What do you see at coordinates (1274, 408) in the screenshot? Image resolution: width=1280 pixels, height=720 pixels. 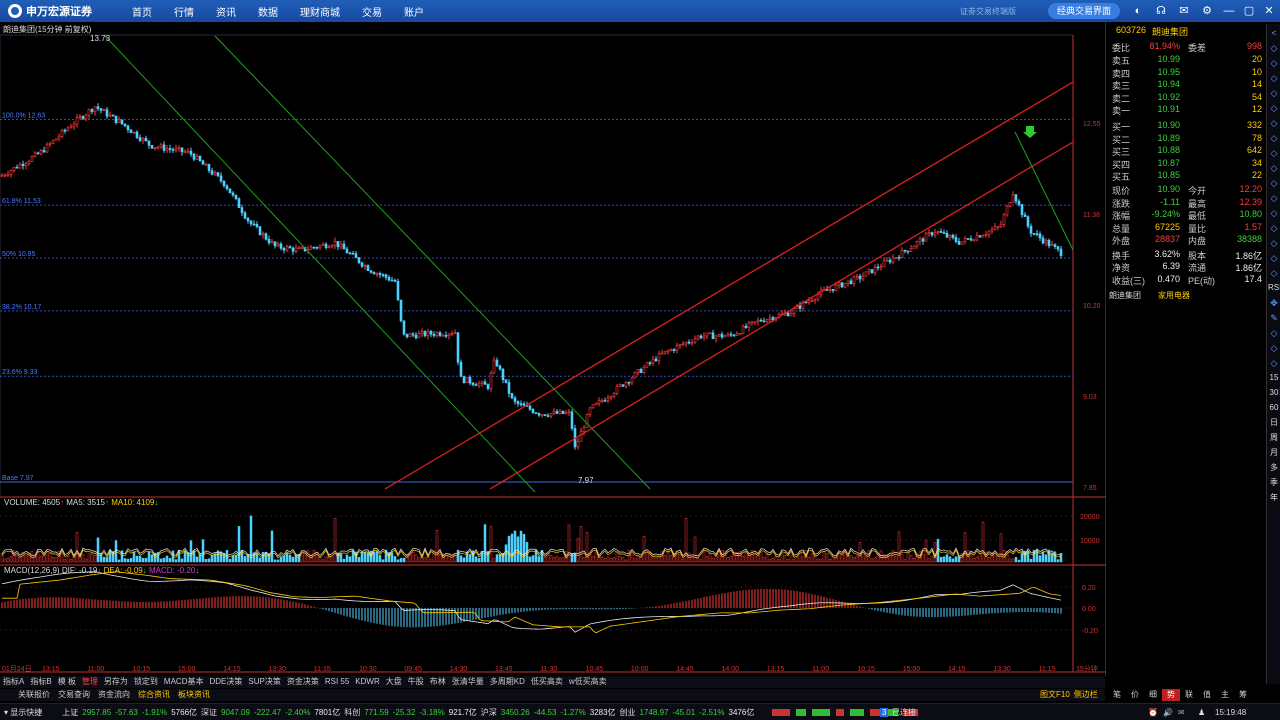 I see `sidebar-tool-icon: 60` at bounding box center [1274, 408].